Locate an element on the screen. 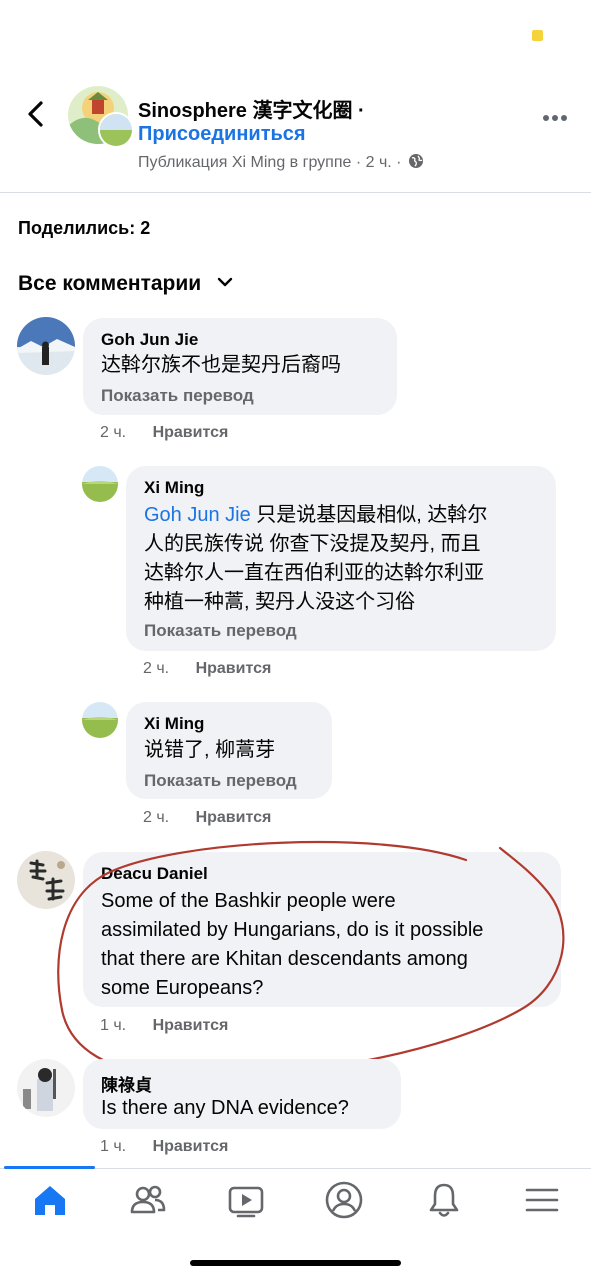  profile-icon is located at coordinates (344, 1200).